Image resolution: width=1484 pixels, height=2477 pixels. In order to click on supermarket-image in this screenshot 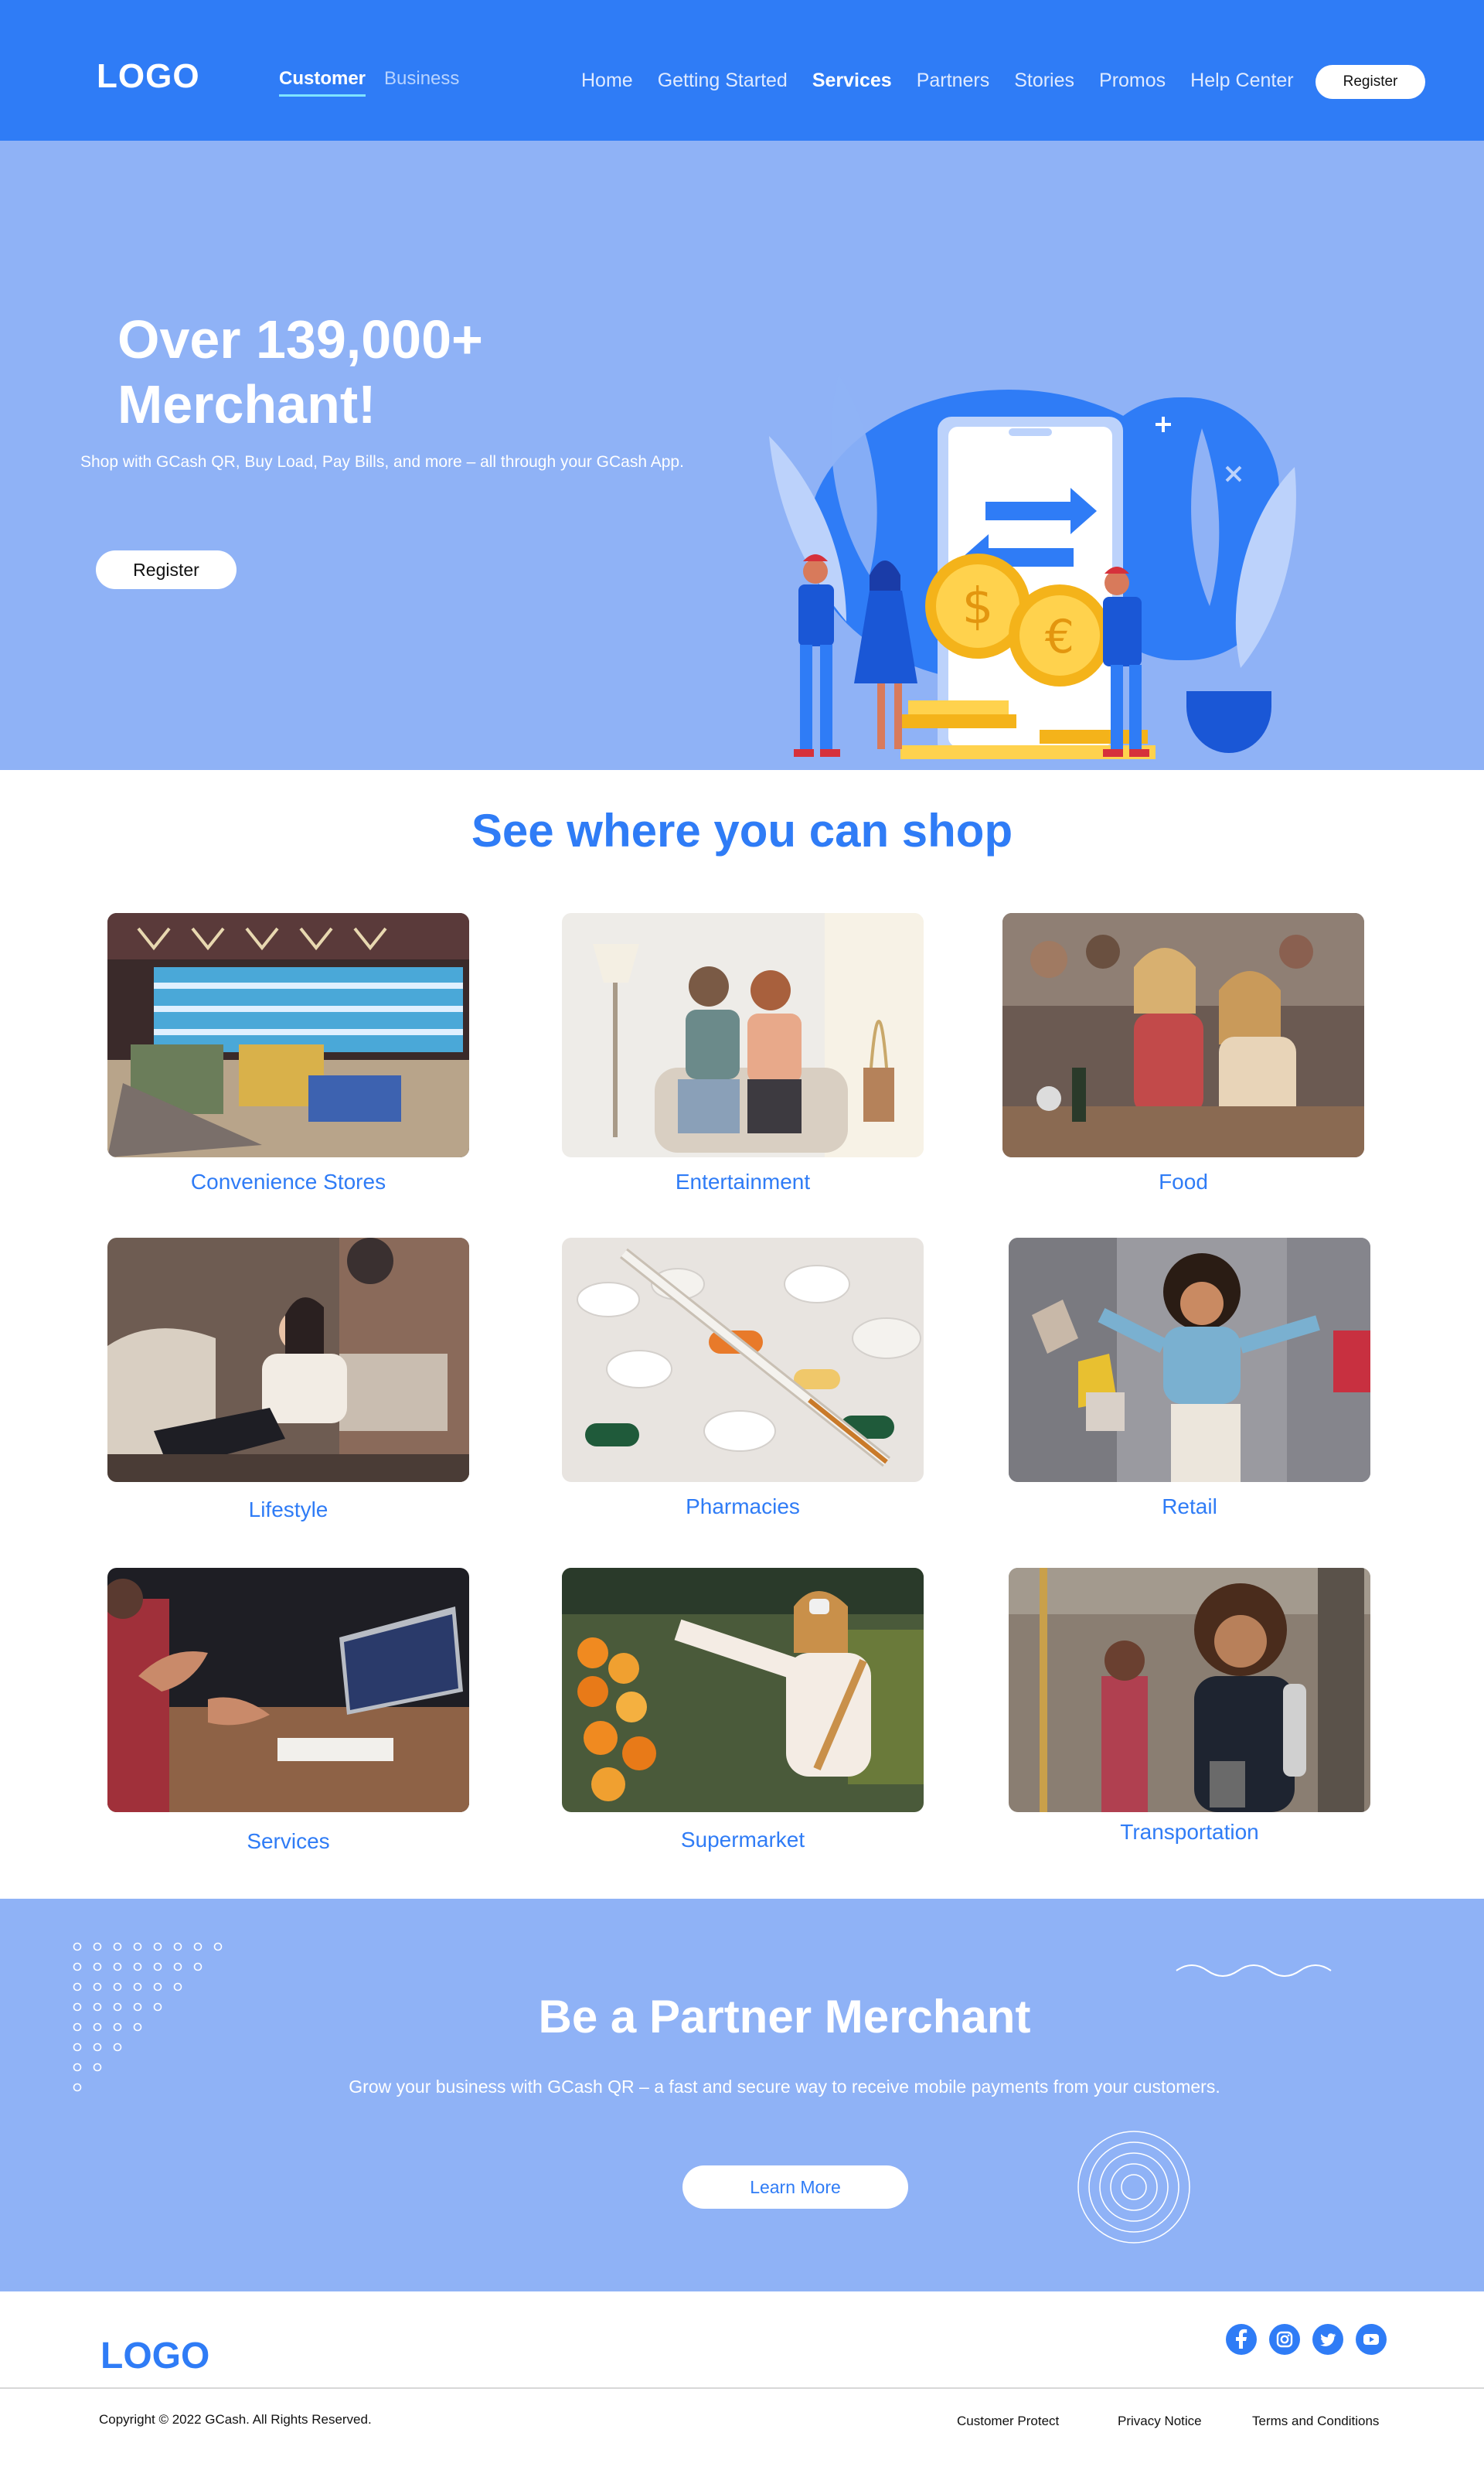, I will do `click(743, 1690)`.